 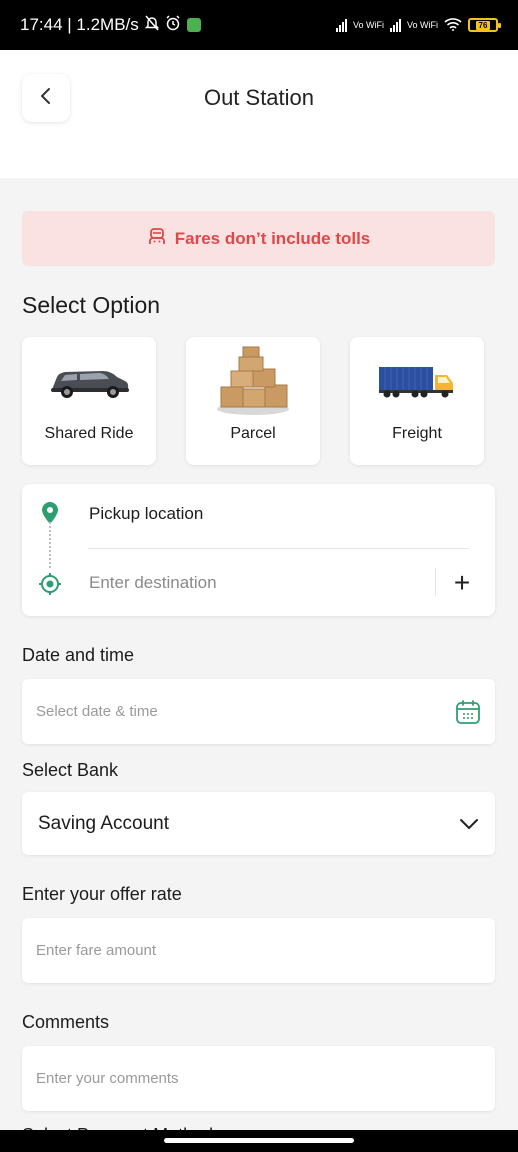 I want to click on app-header: Out Station, so click(x=259, y=114).